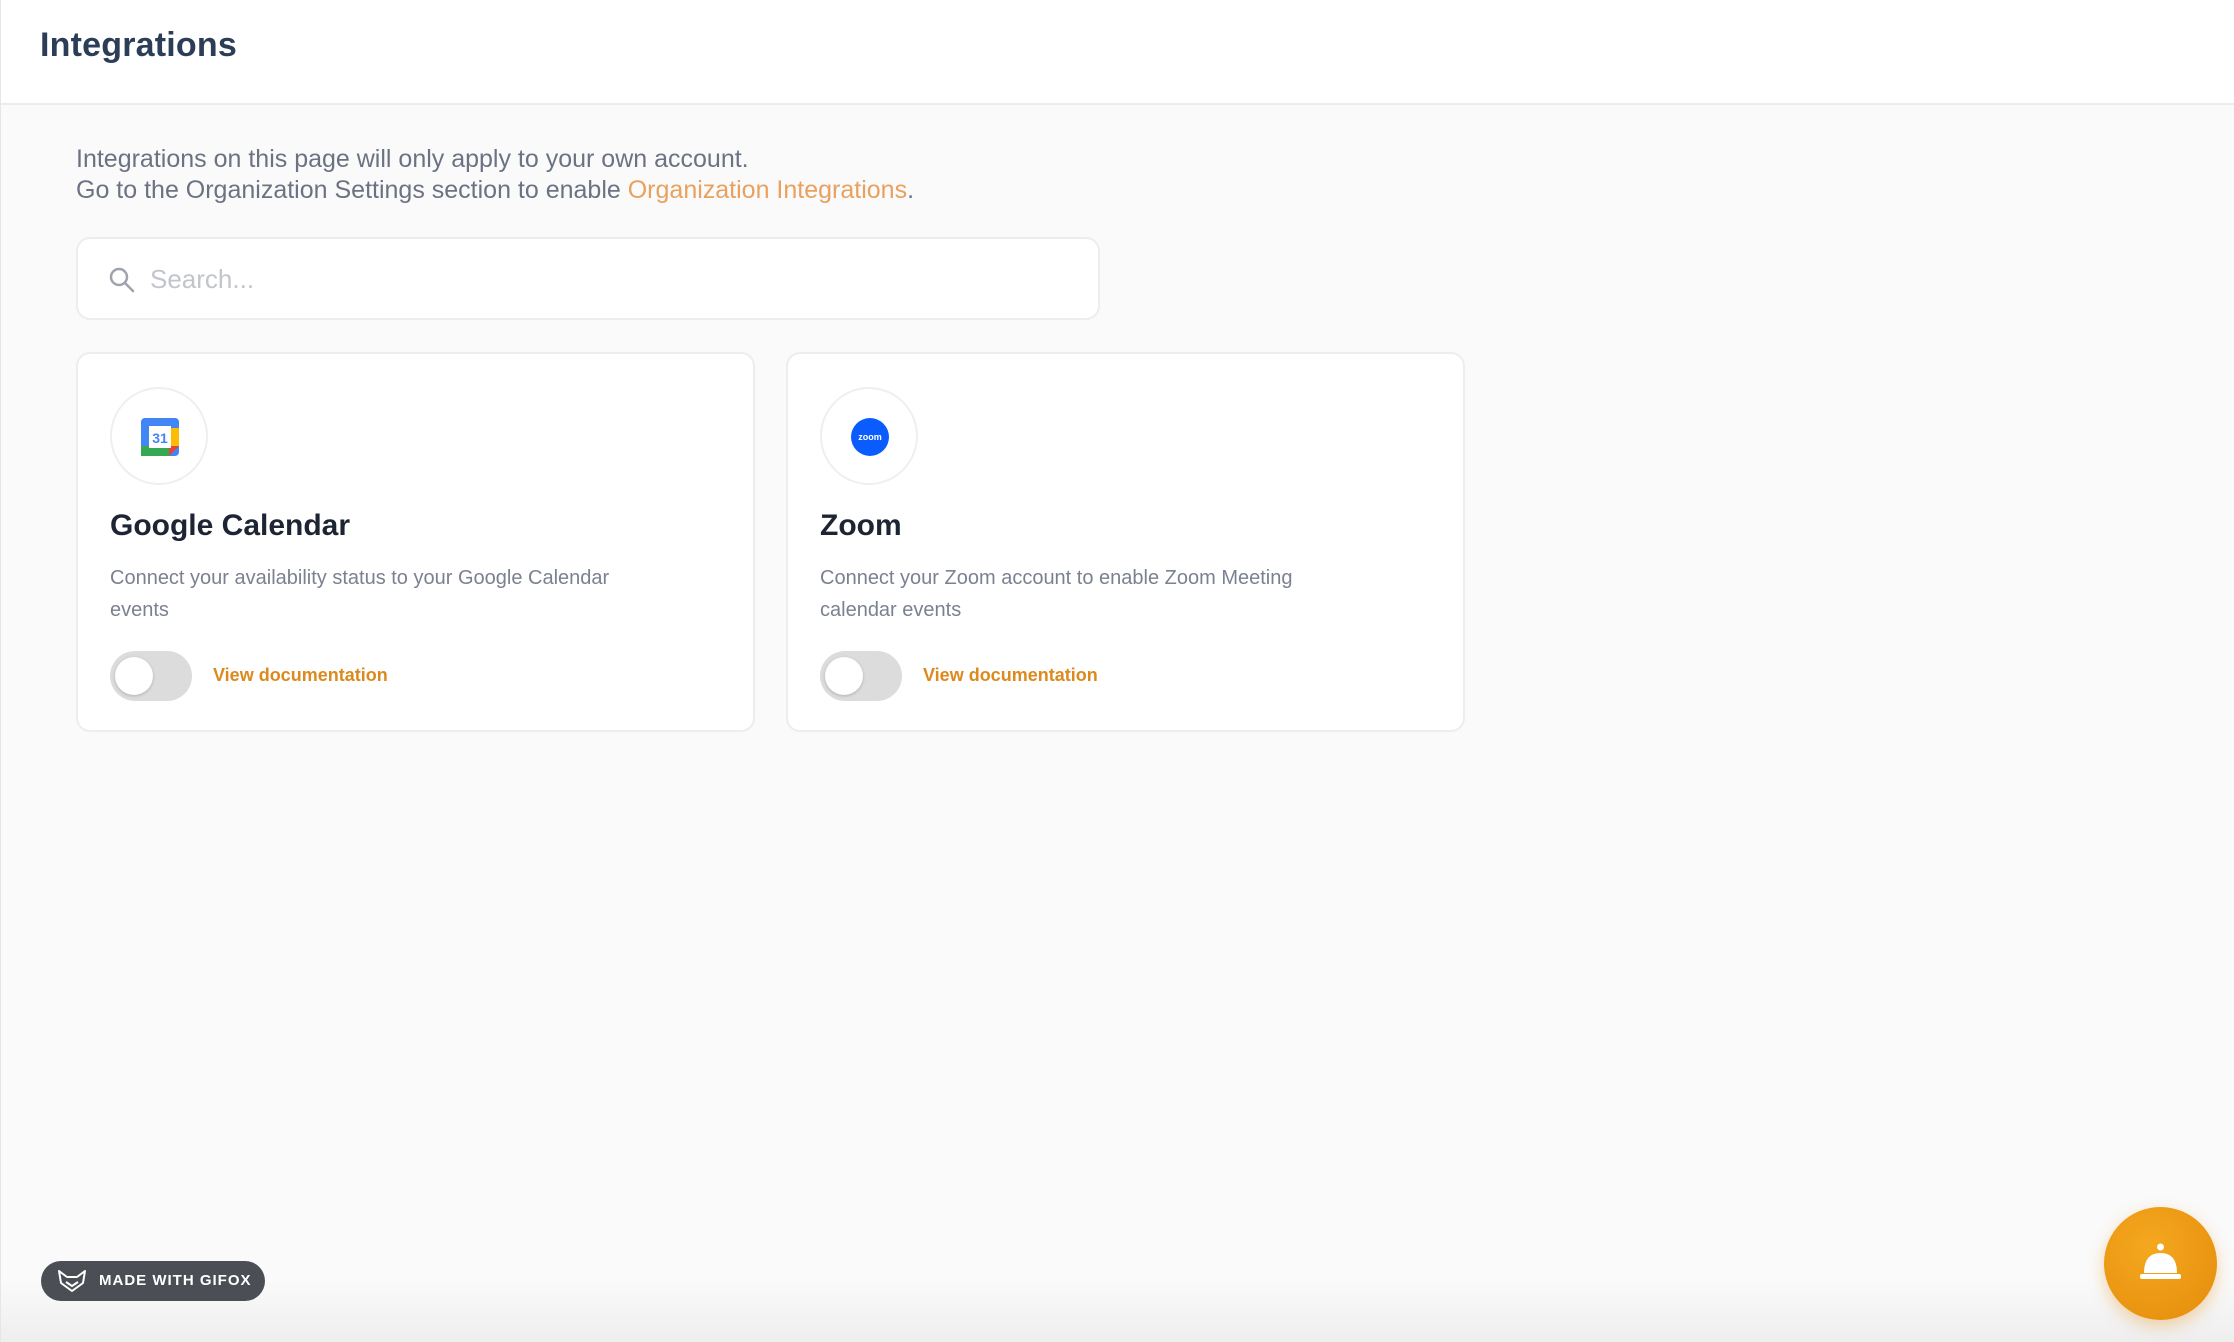 Image resolution: width=2234 pixels, height=1342 pixels. I want to click on zoom-logo-text: zoom, so click(870, 437).